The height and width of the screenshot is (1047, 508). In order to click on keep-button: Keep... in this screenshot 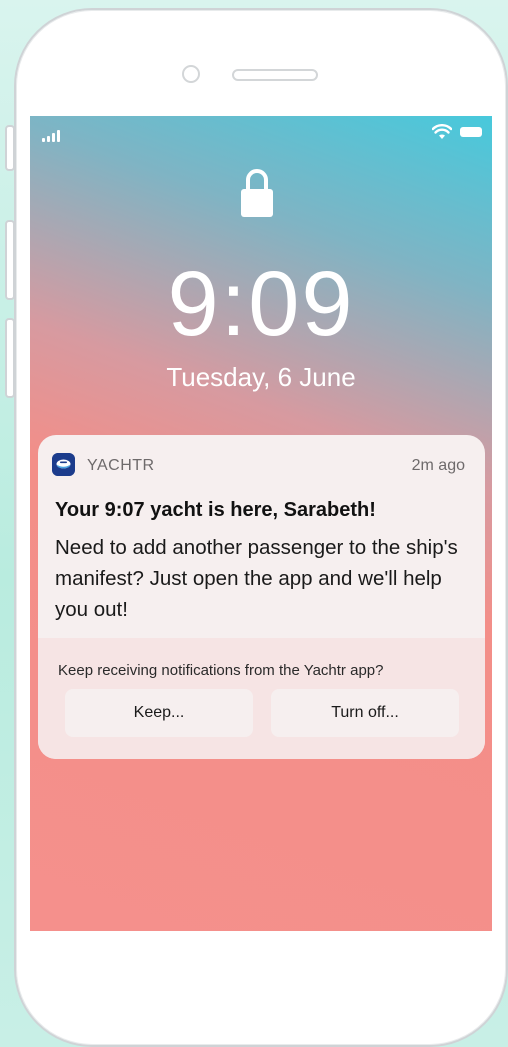, I will do `click(159, 713)`.